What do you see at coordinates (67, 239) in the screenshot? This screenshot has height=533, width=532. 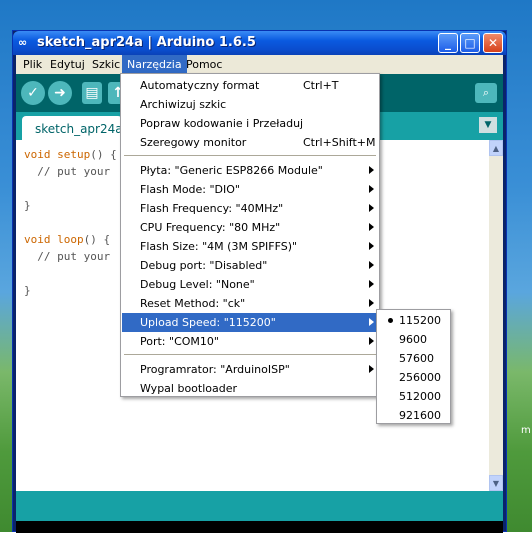 I see `code-line: void loop() {` at bounding box center [67, 239].